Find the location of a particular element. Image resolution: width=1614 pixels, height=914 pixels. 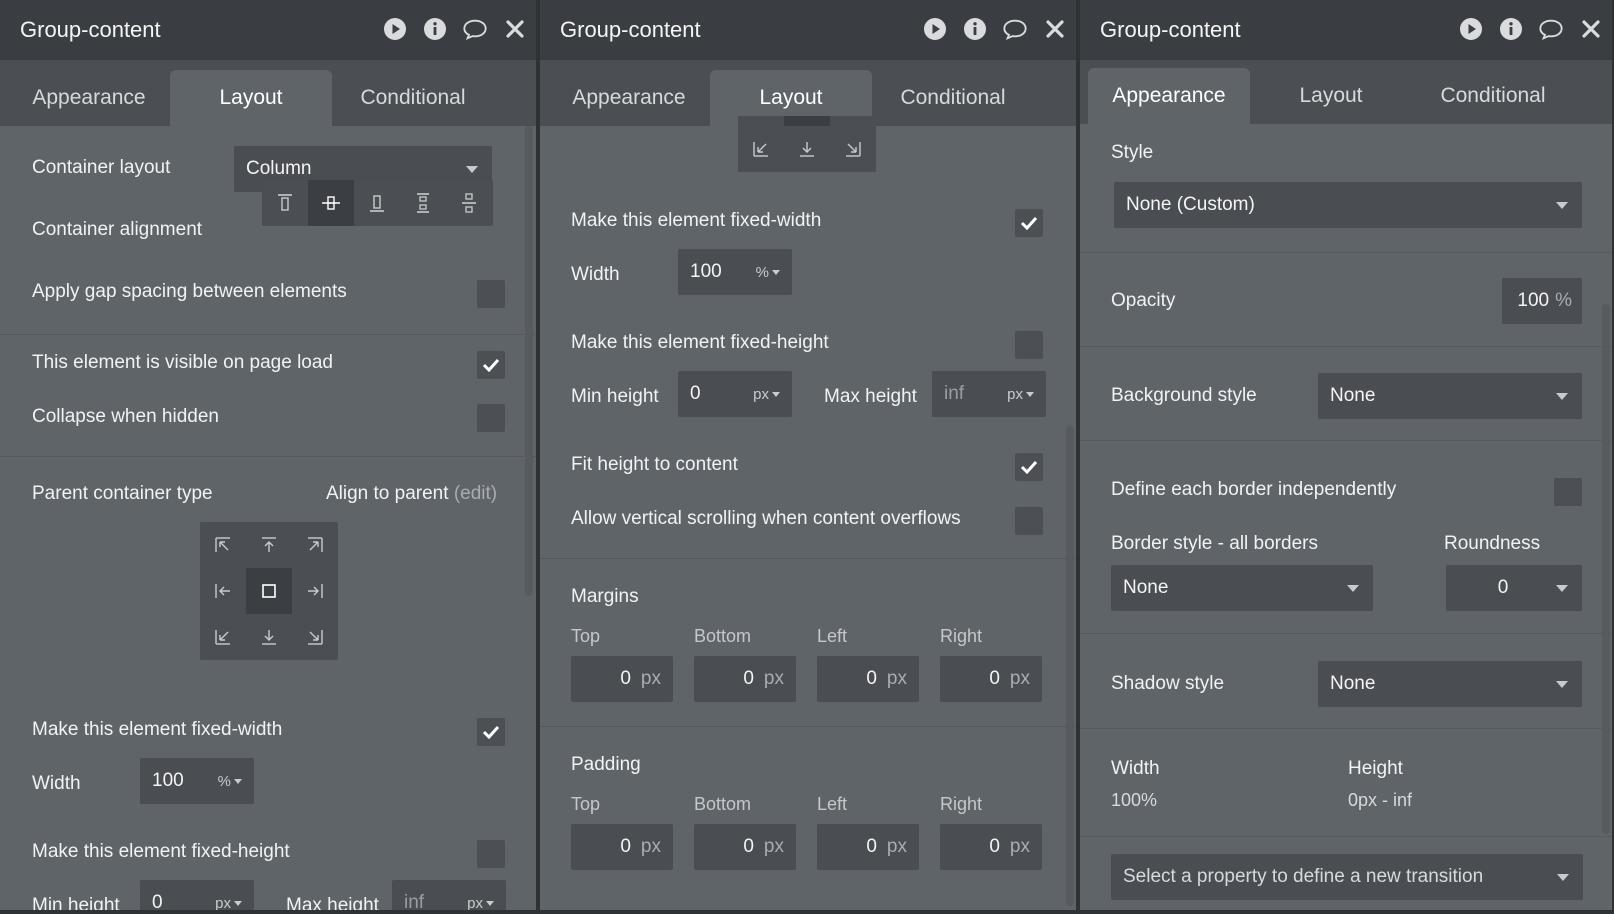

height-value: 0px - inf is located at coordinates (1380, 800).